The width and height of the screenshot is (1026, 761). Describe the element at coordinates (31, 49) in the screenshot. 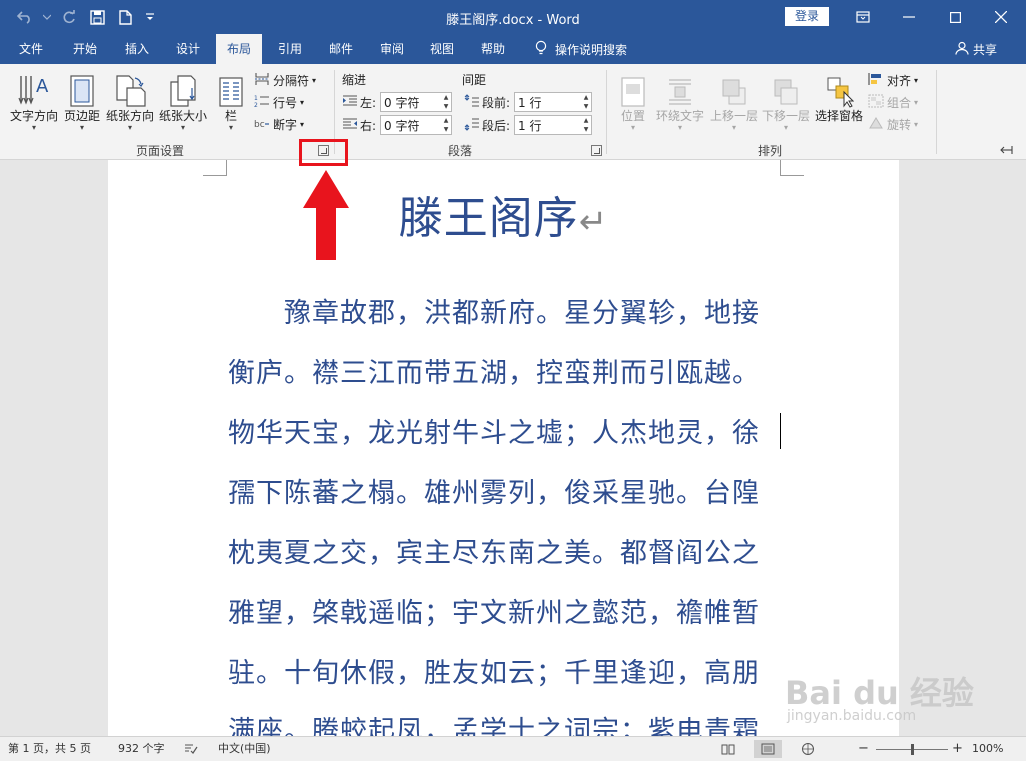

I see `tab-file: 文件` at that location.